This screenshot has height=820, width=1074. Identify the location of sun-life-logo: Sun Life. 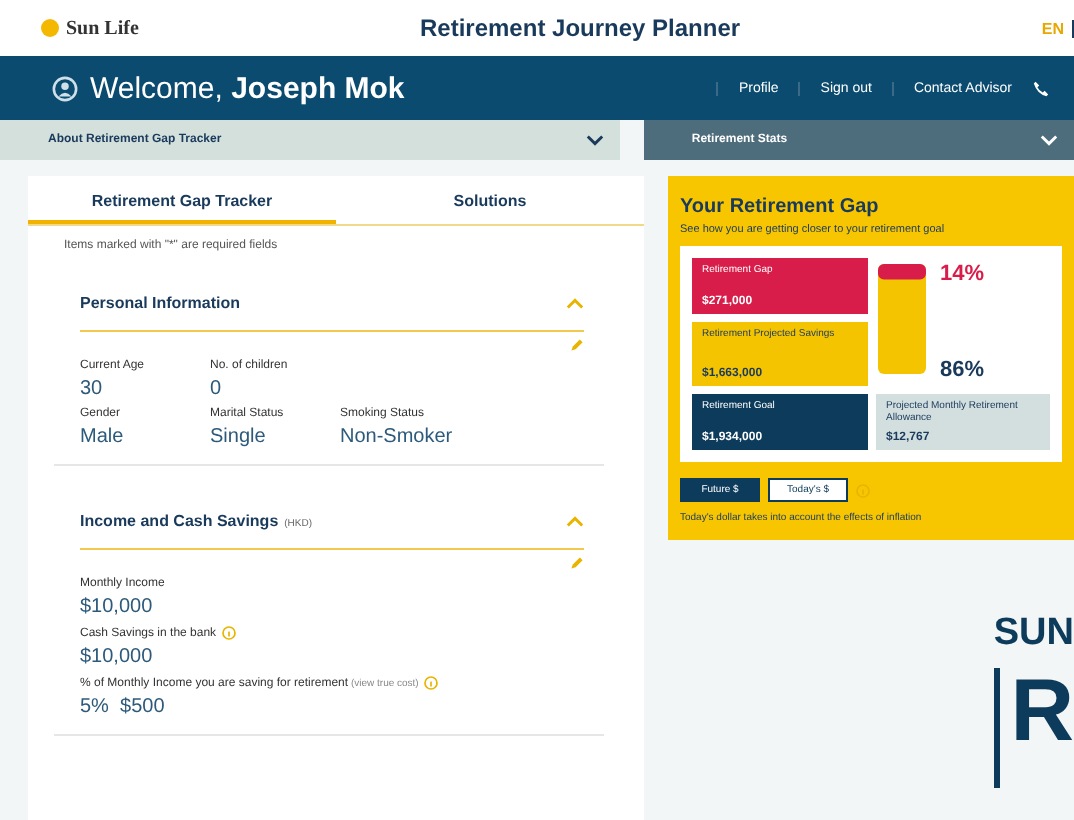
(230, 28).